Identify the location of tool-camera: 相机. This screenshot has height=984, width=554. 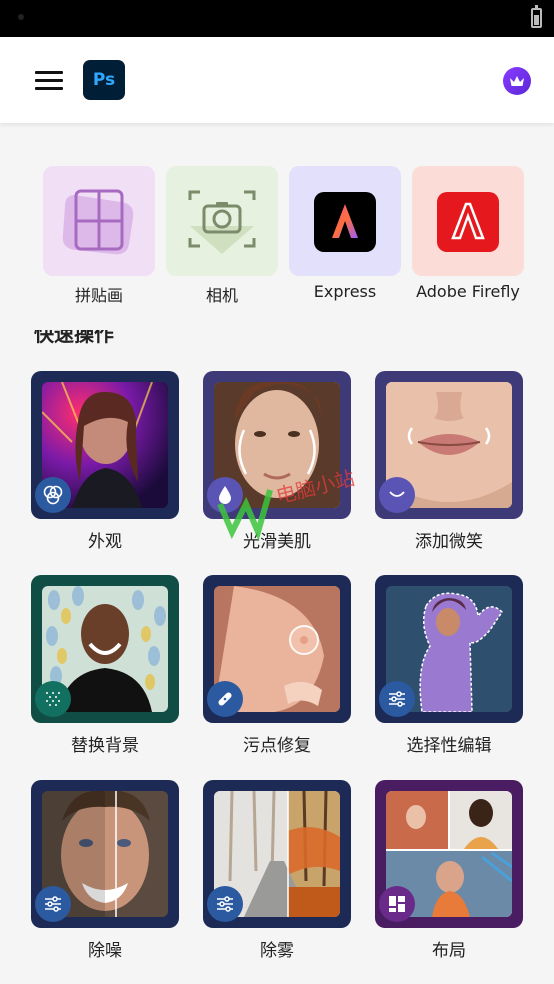
(222, 236).